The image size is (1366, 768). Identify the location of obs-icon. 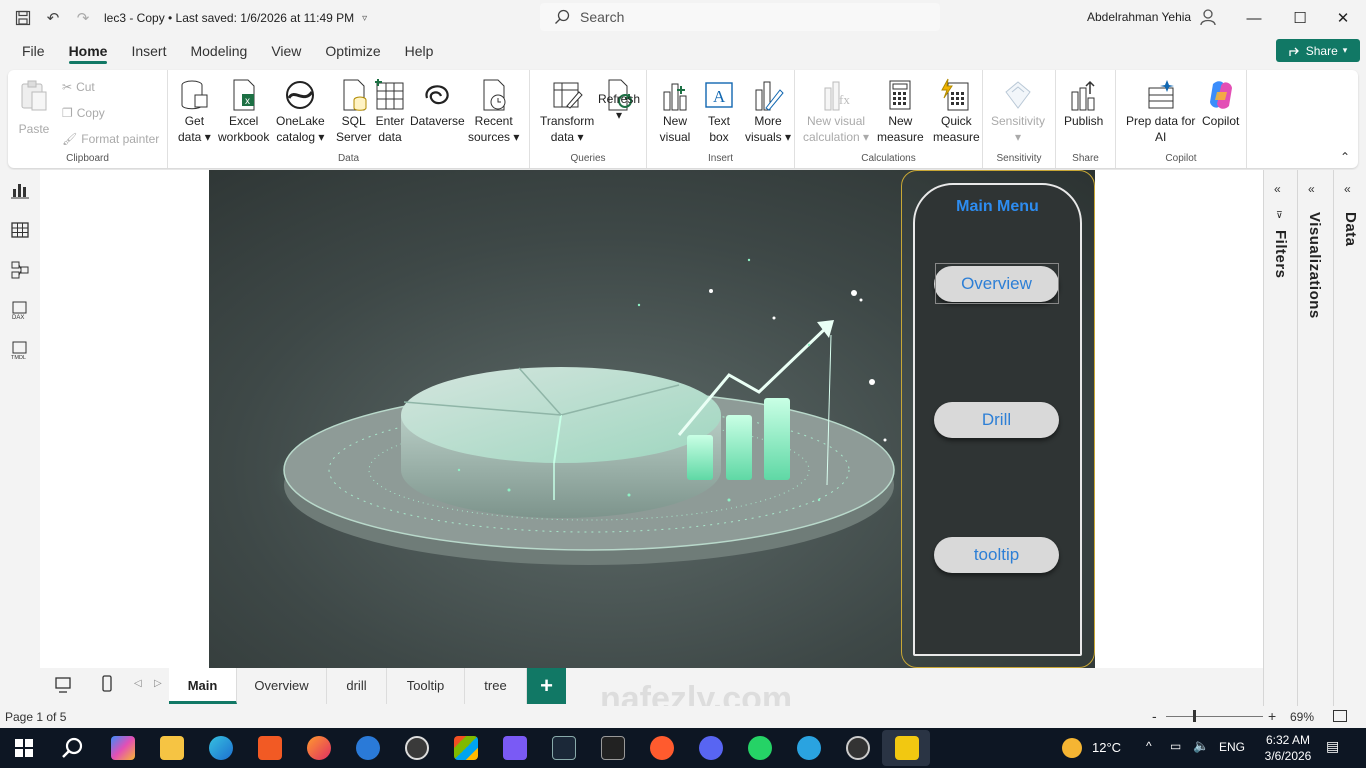
(858, 748).